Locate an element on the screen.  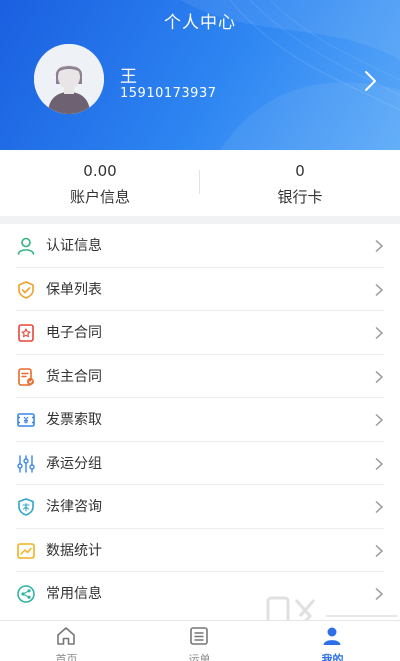
bottom-tab-bar: 首页 运单 我的 is located at coordinates (200, 640).